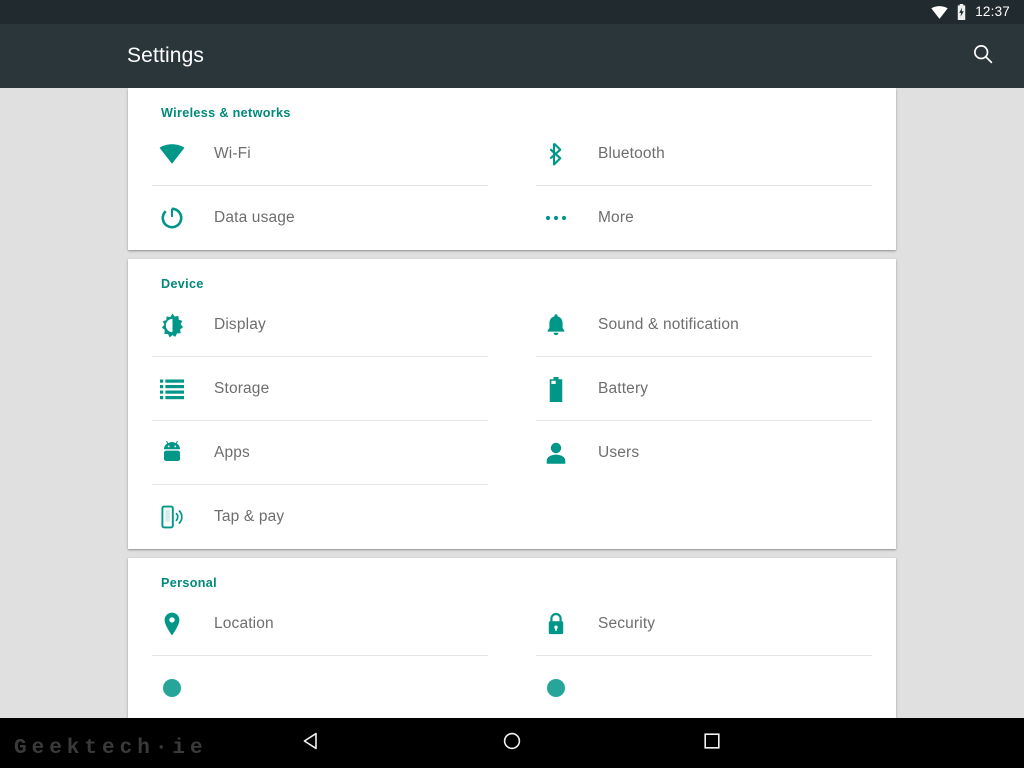  Describe the element at coordinates (320, 517) in the screenshot. I see `settings-item-tap-and-pay: Tap & pay` at that location.